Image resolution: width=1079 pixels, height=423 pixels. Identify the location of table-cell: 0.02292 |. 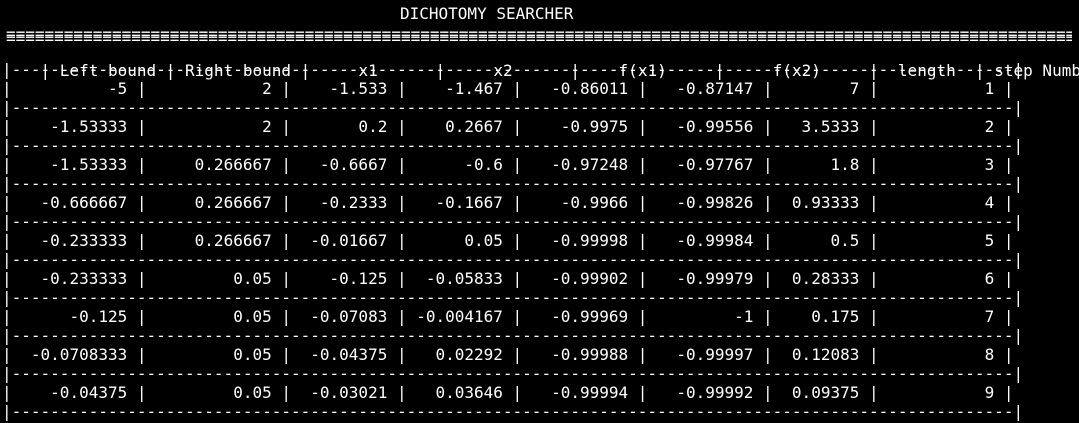
(464, 354).